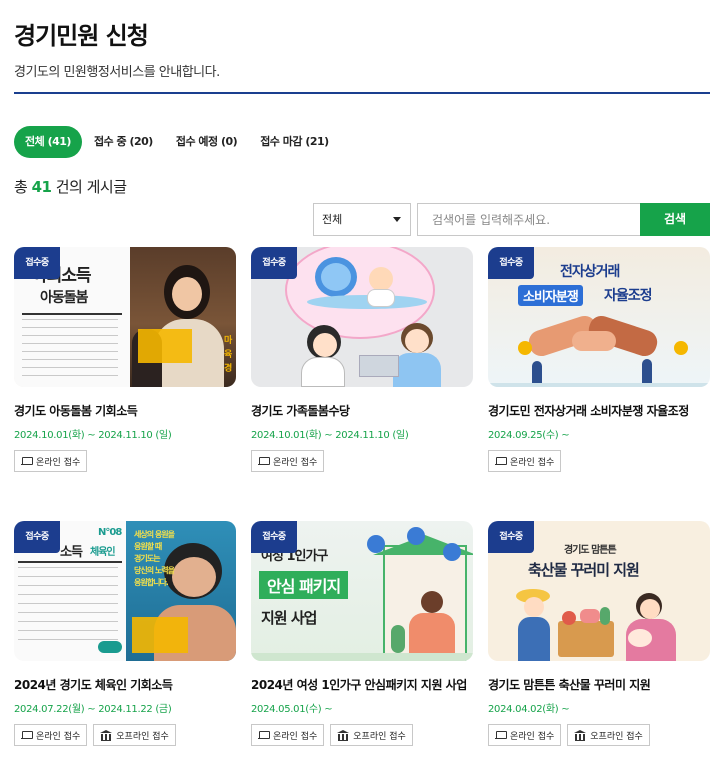 Image resolution: width=718 pixels, height=777 pixels. I want to click on card-thumbnail: 접수중 여성 1인가구 안심 패키지 지원 사업, so click(362, 591).